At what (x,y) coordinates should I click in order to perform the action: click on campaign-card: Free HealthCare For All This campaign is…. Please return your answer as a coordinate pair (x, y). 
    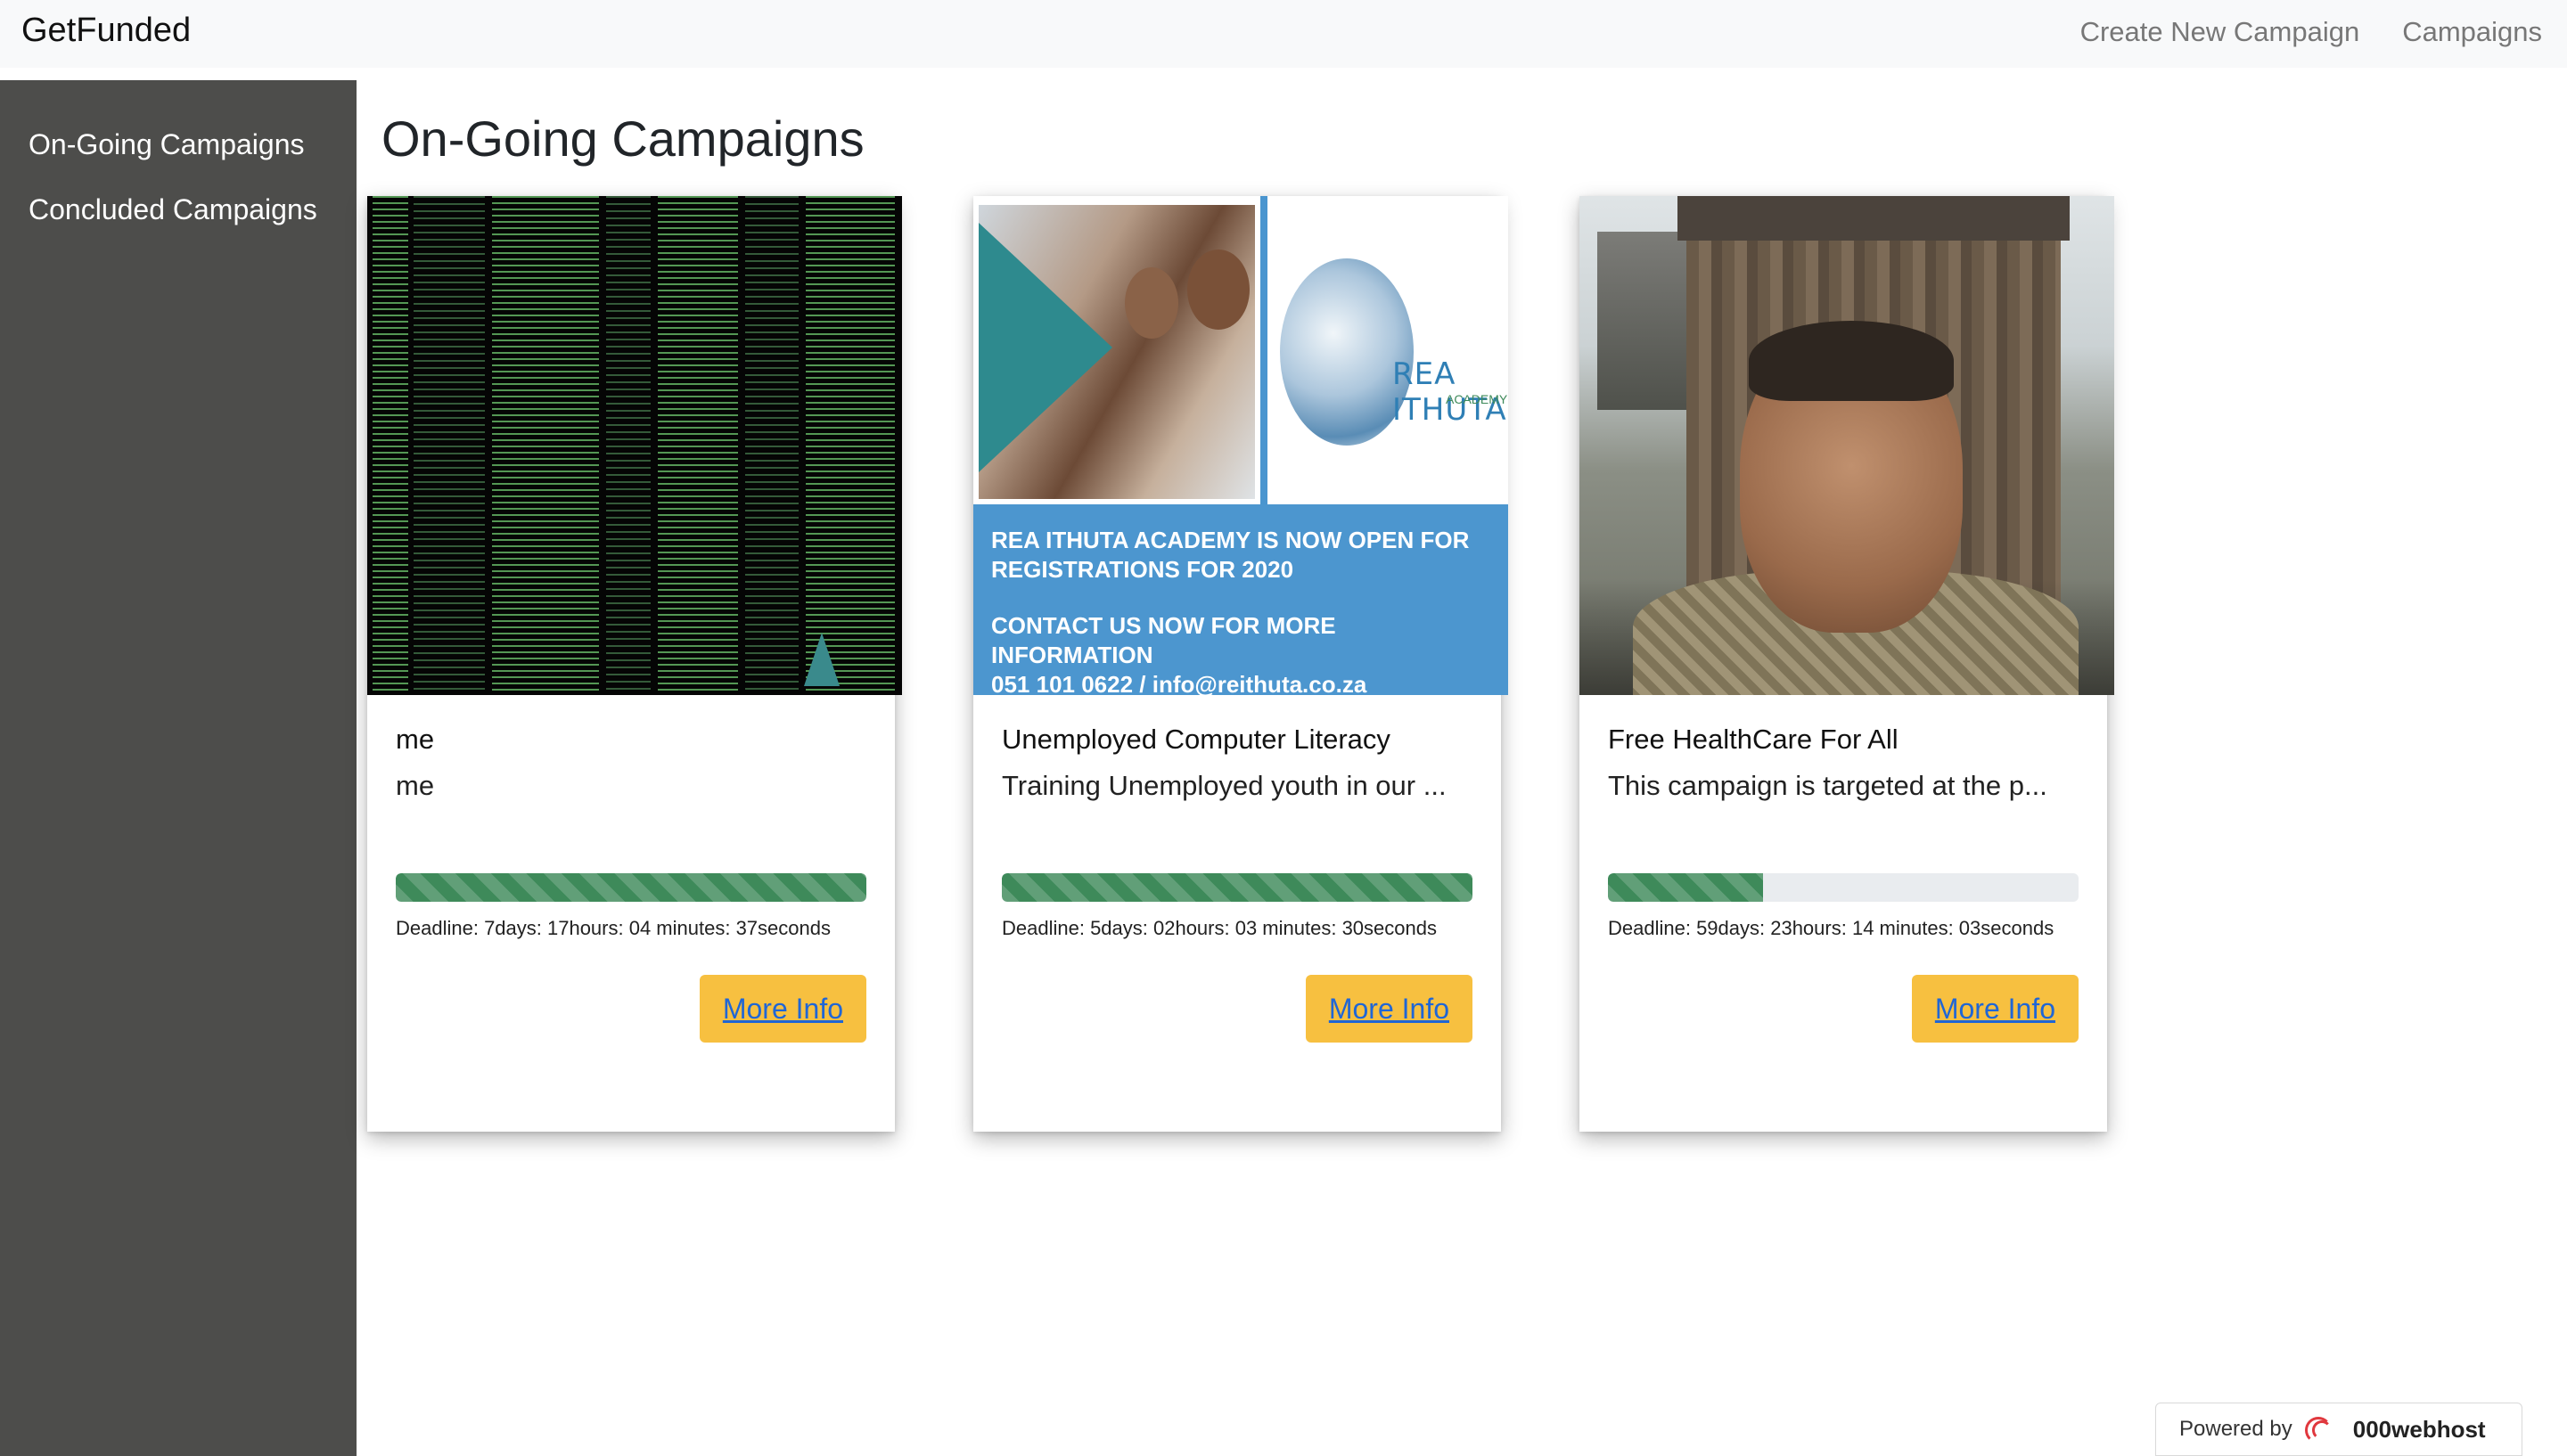
    Looking at the image, I should click on (1847, 664).